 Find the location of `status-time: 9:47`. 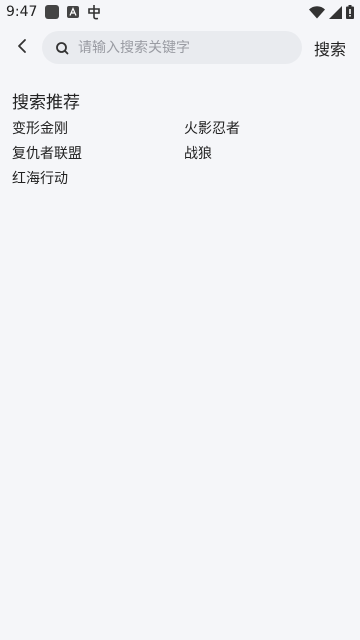

status-time: 9:47 is located at coordinates (22, 12).